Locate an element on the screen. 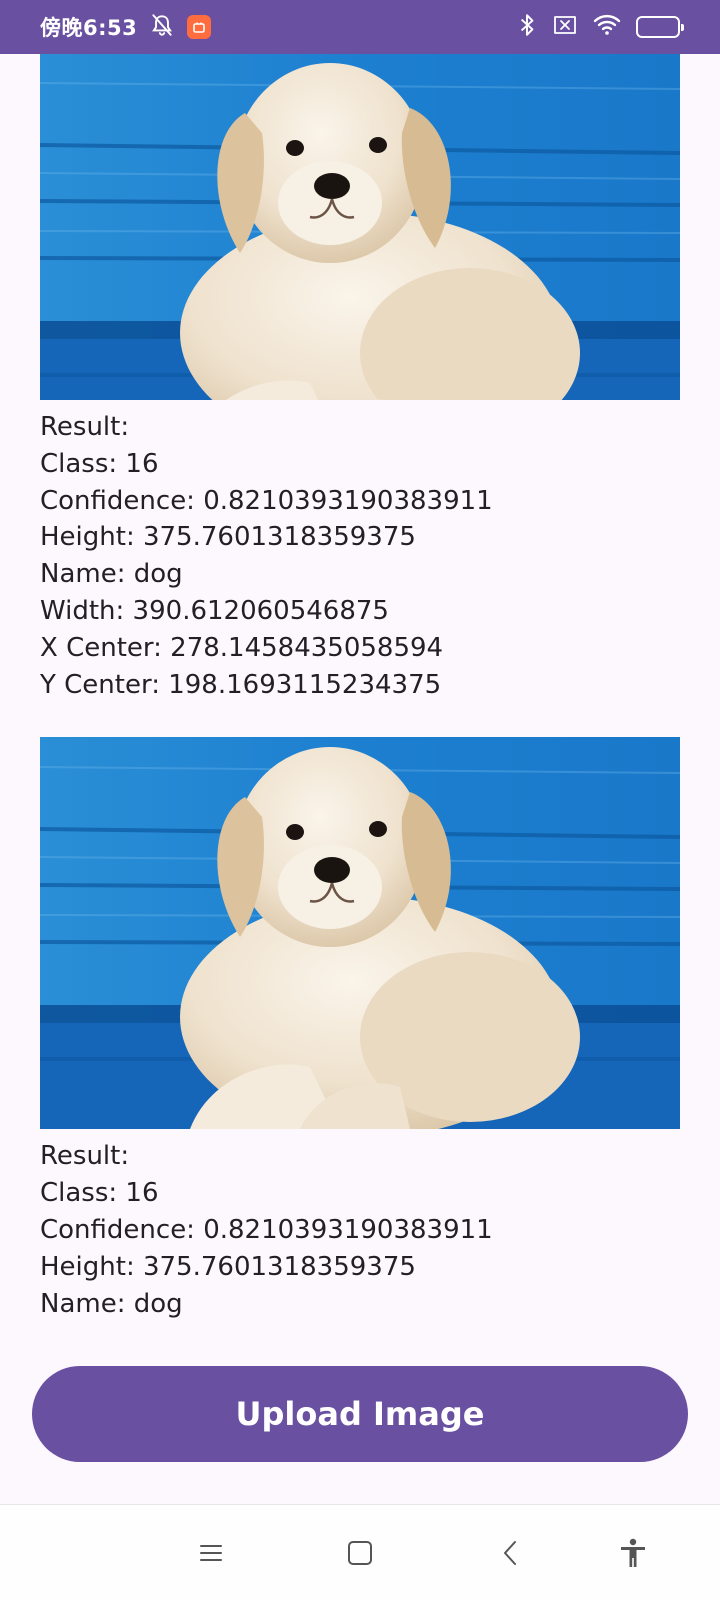 This screenshot has width=720, height=1600. sim-disabled-icon is located at coordinates (565, 27).